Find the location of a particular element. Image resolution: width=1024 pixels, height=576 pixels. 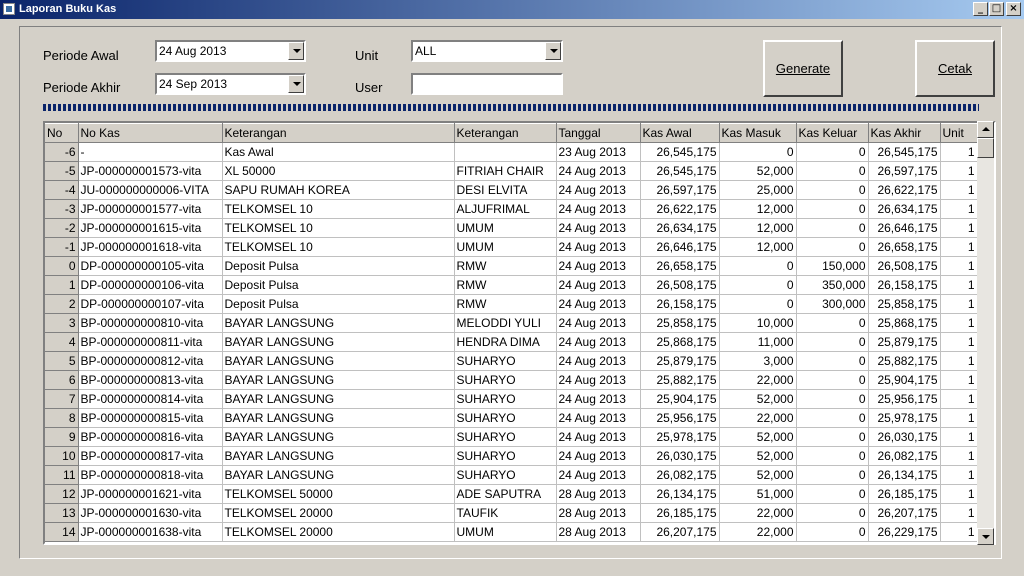

table-cell: JP-000000001621-vita is located at coordinates (150, 494).